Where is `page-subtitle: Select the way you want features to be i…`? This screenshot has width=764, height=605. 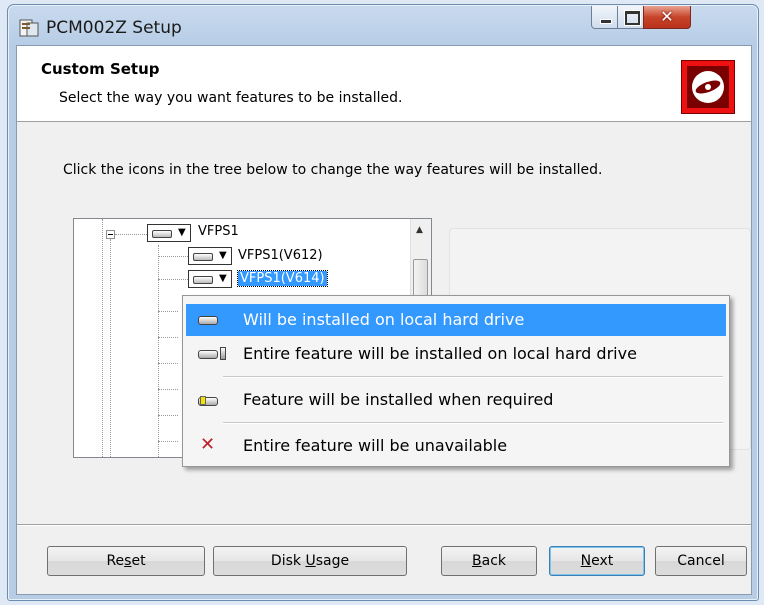
page-subtitle: Select the way you want features to be i… is located at coordinates (231, 98).